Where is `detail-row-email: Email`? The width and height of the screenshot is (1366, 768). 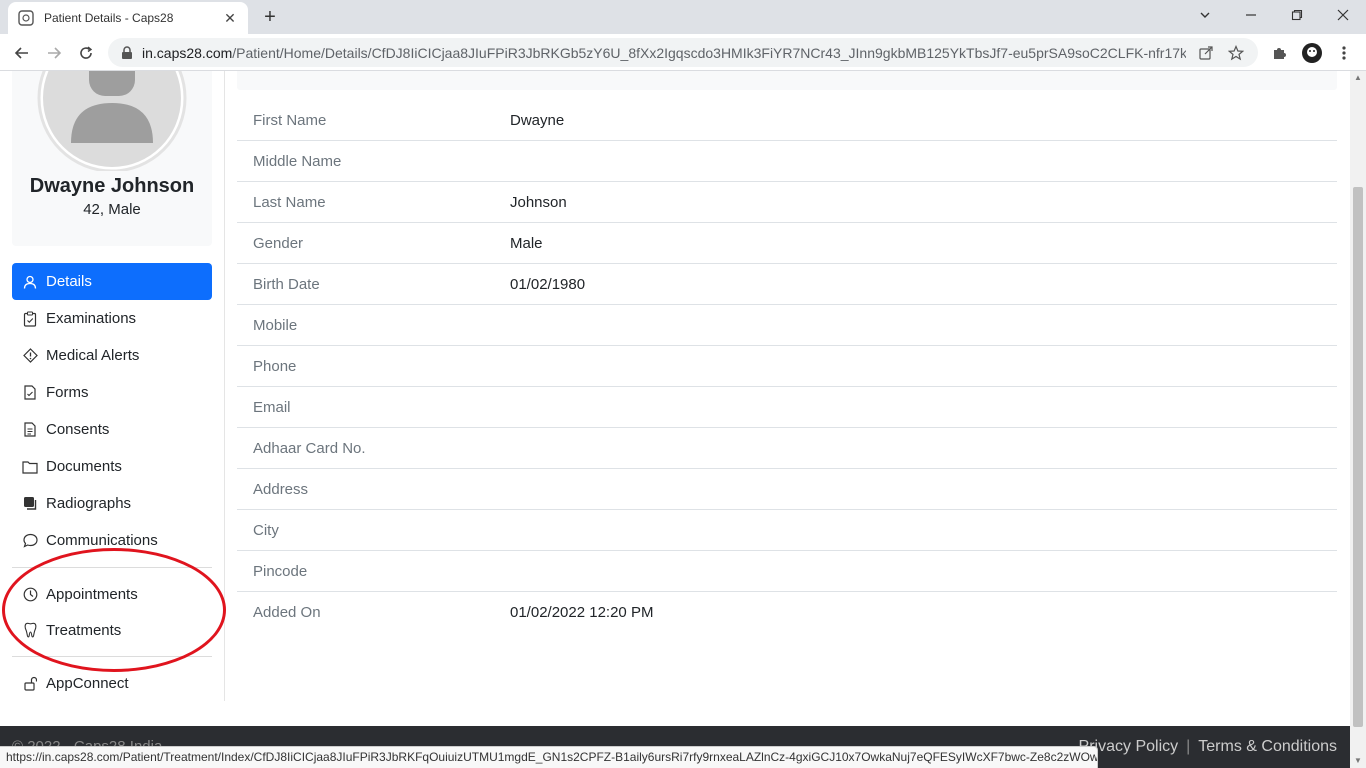 detail-row-email: Email is located at coordinates (787, 407).